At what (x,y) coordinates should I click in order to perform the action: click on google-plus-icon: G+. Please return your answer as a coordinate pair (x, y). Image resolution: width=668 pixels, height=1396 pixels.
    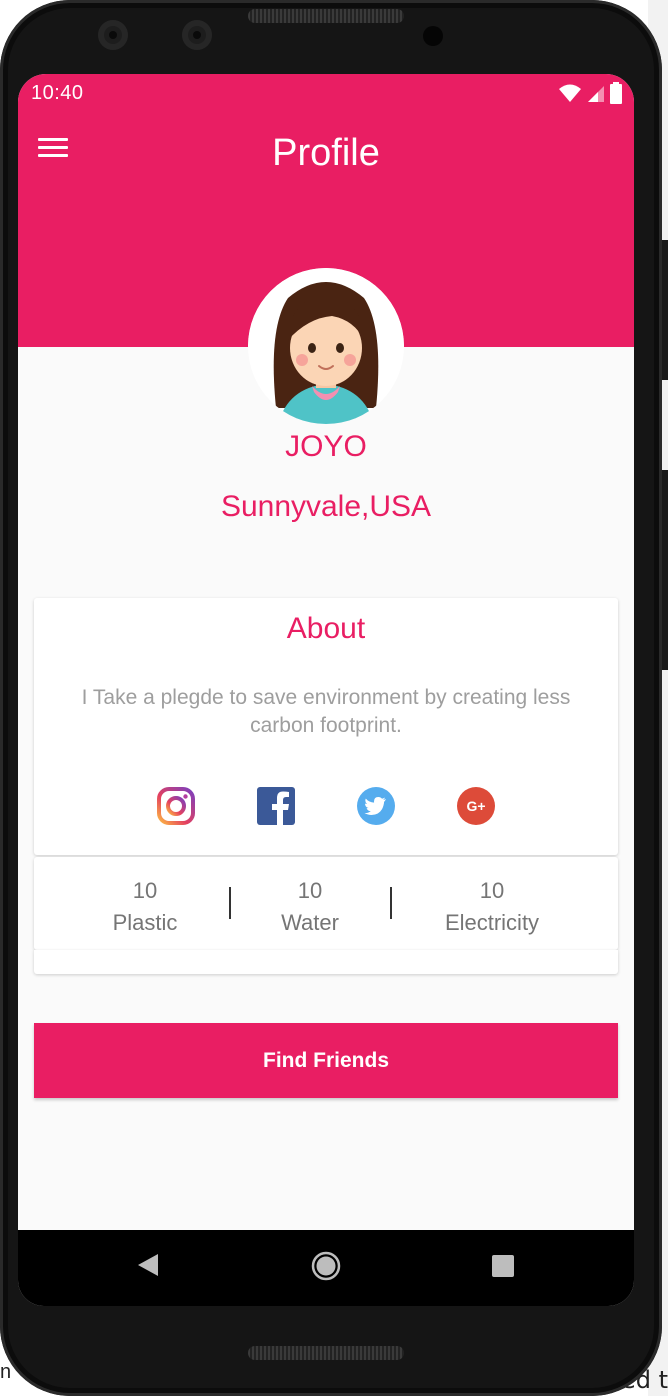
    Looking at the image, I should click on (476, 806).